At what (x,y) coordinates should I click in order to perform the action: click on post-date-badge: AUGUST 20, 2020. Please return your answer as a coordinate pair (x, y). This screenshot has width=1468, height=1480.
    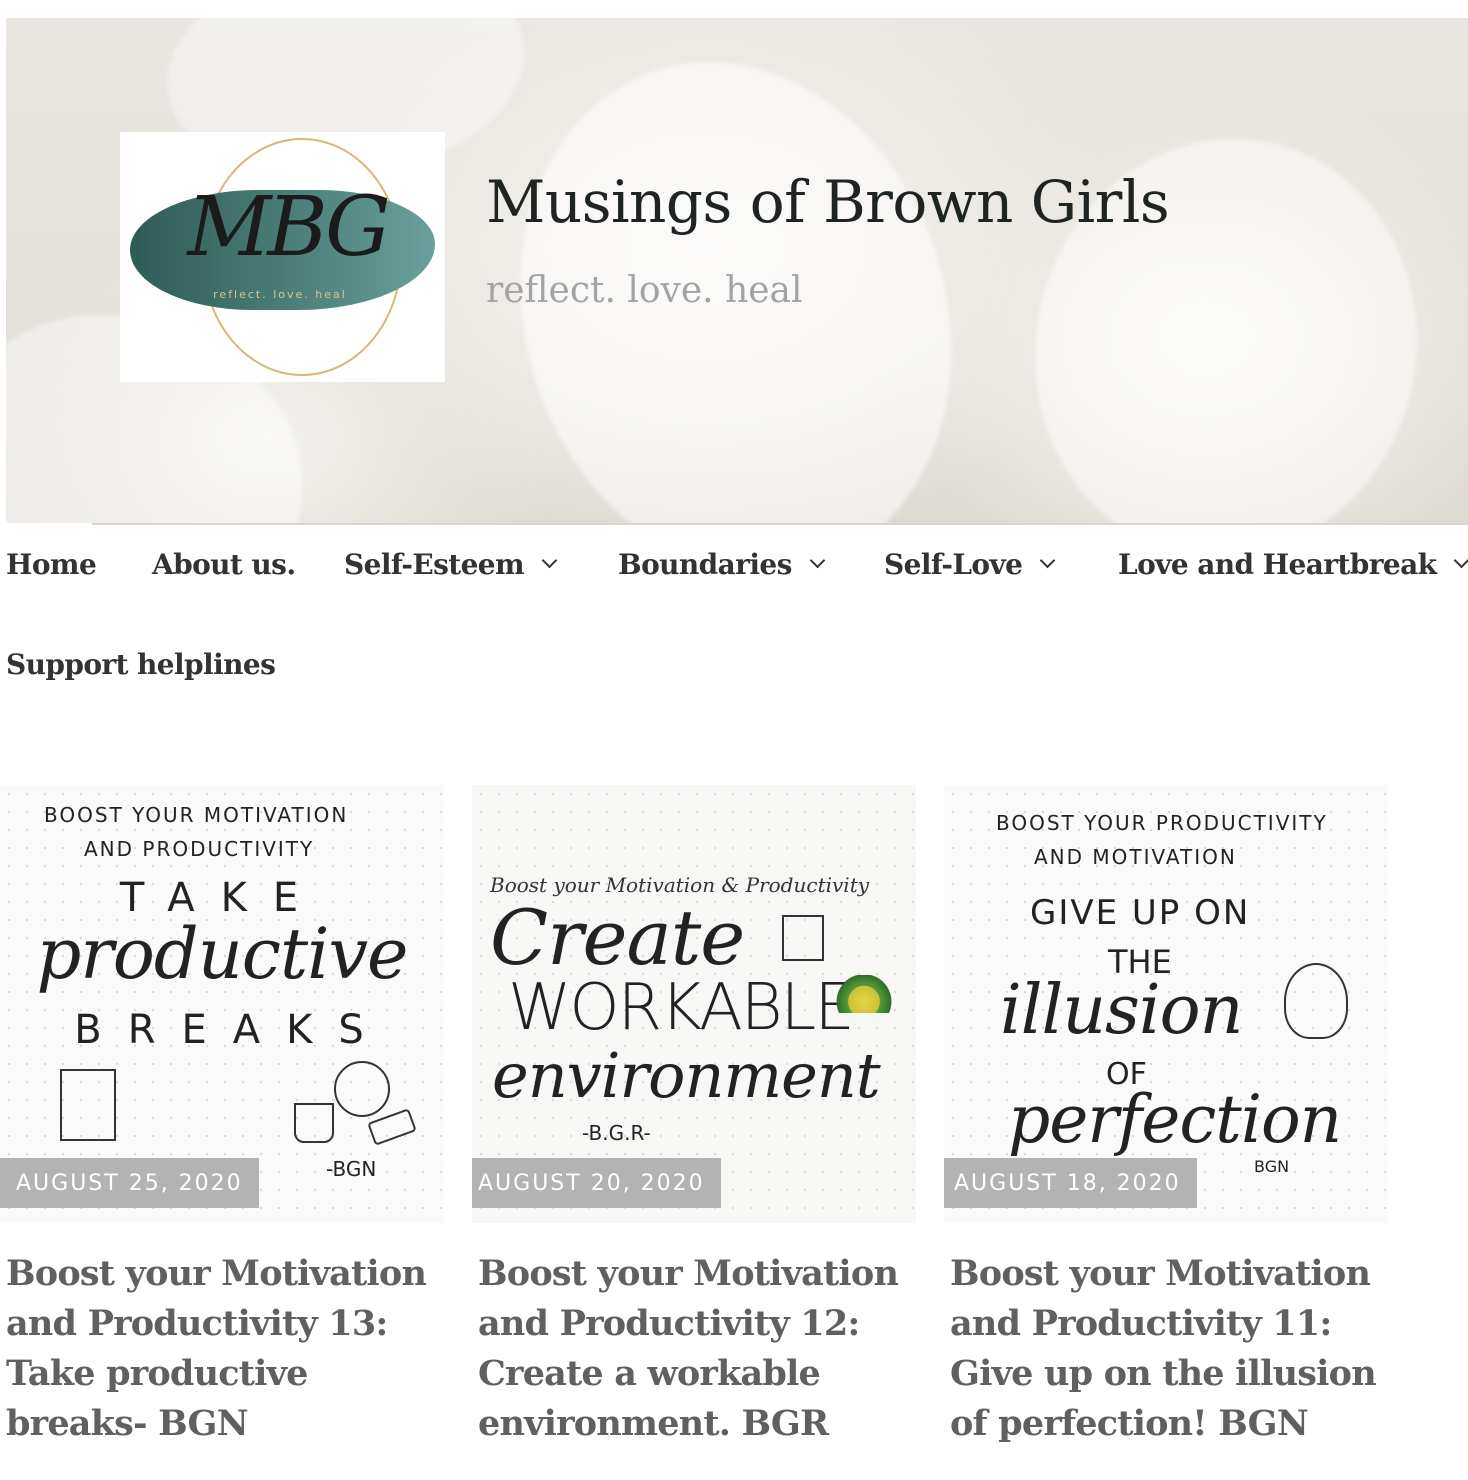
    Looking at the image, I should click on (596, 1183).